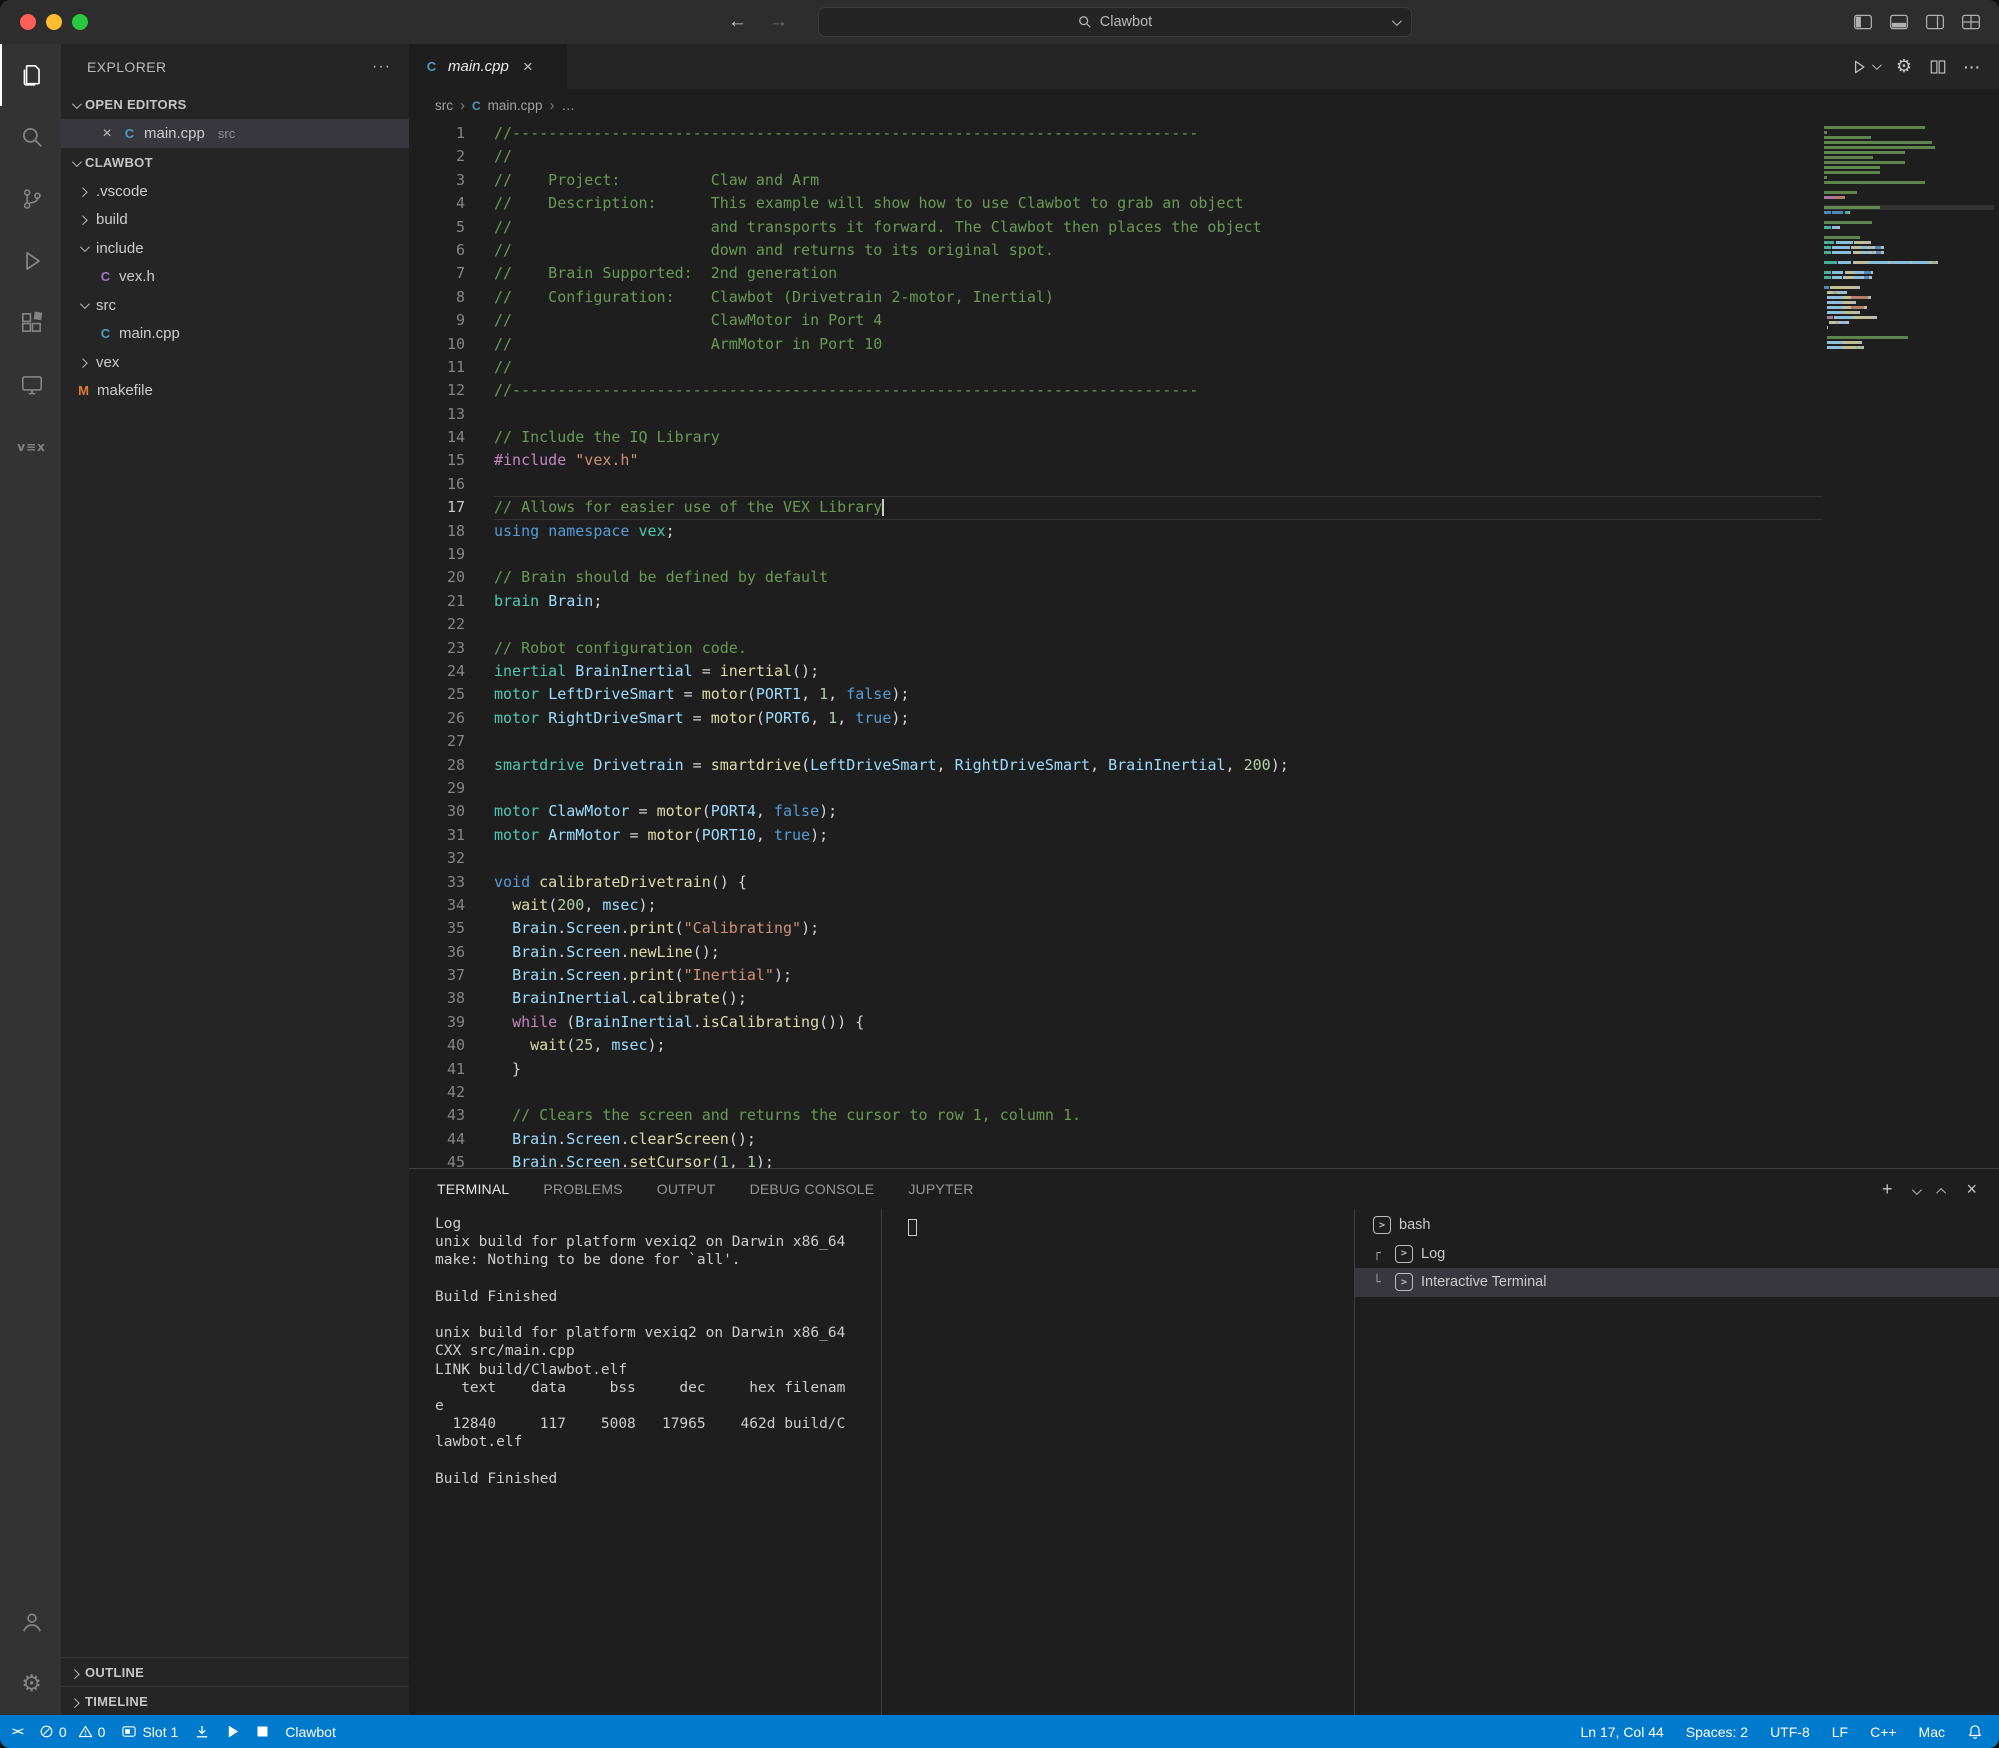 The height and width of the screenshot is (1748, 1999). What do you see at coordinates (488, 66) in the screenshot?
I see `tab-main-cpp: C main.cpp ×` at bounding box center [488, 66].